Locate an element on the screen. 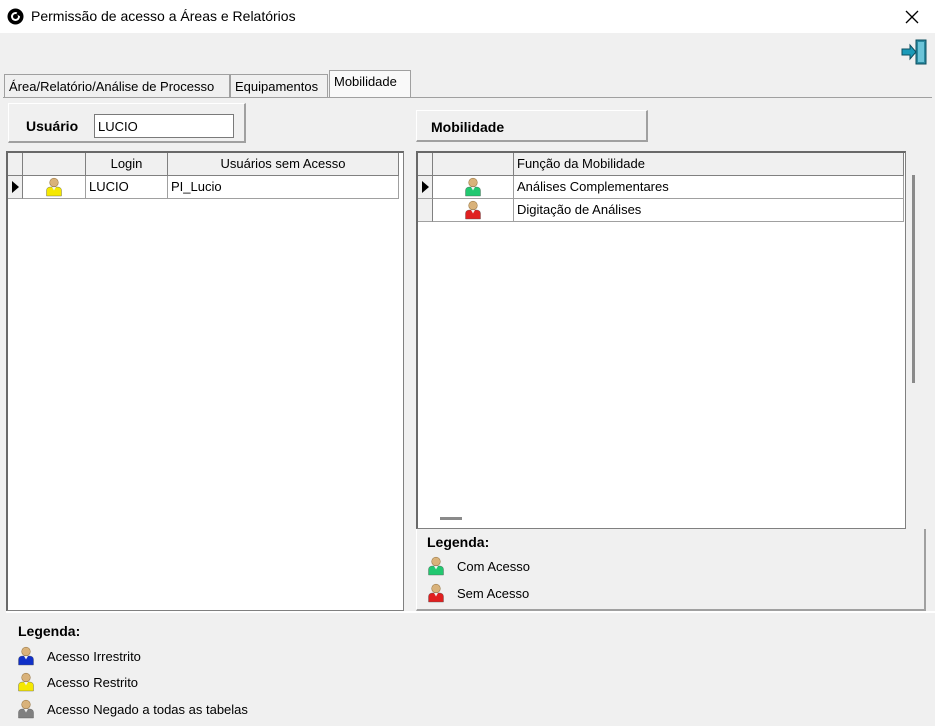 The height and width of the screenshot is (726, 935). user-label: Usuário is located at coordinates (52, 126).